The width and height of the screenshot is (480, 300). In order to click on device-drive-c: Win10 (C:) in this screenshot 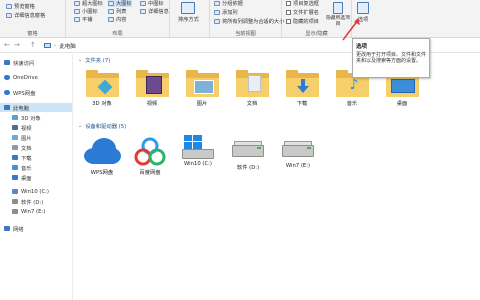, I will do `click(198, 160)`.